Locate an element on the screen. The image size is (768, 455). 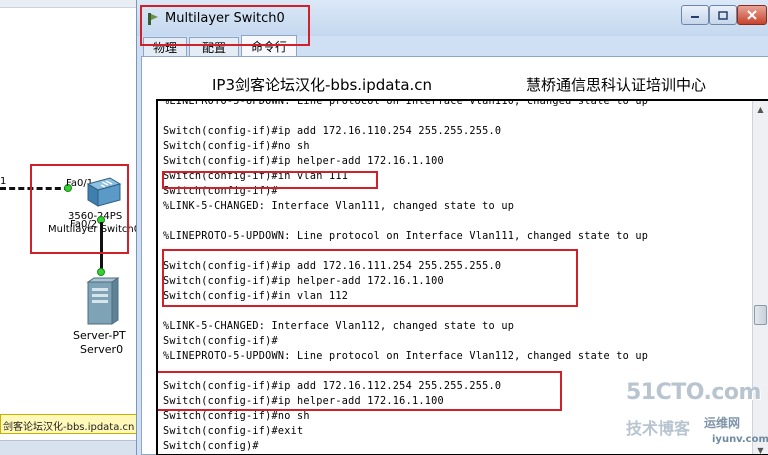
server-name-label: Server0 is located at coordinates (102, 349).